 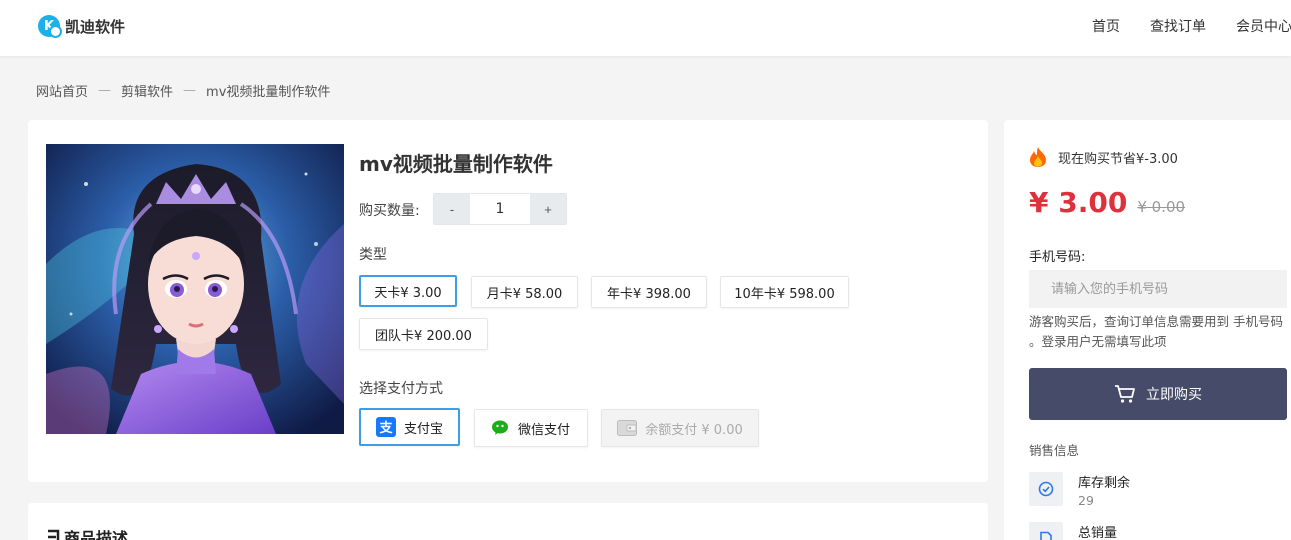 What do you see at coordinates (500, 428) in the screenshot?
I see `wechat-icon` at bounding box center [500, 428].